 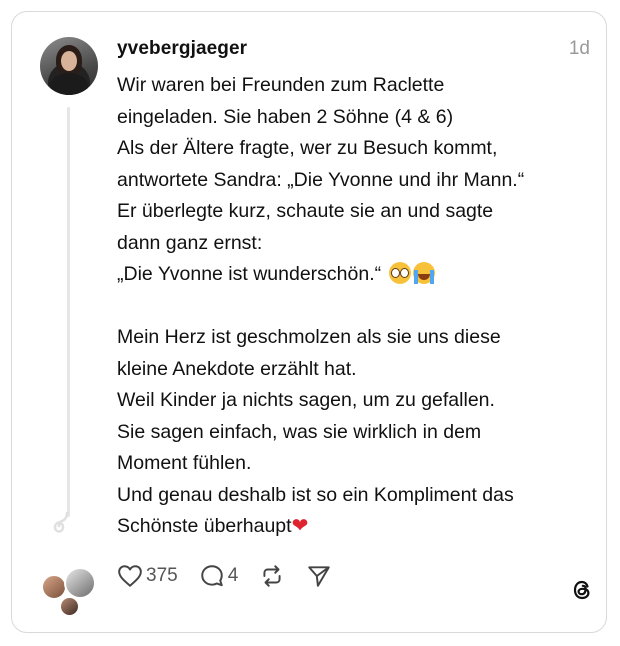 I want to click on share-icon, so click(x=319, y=576).